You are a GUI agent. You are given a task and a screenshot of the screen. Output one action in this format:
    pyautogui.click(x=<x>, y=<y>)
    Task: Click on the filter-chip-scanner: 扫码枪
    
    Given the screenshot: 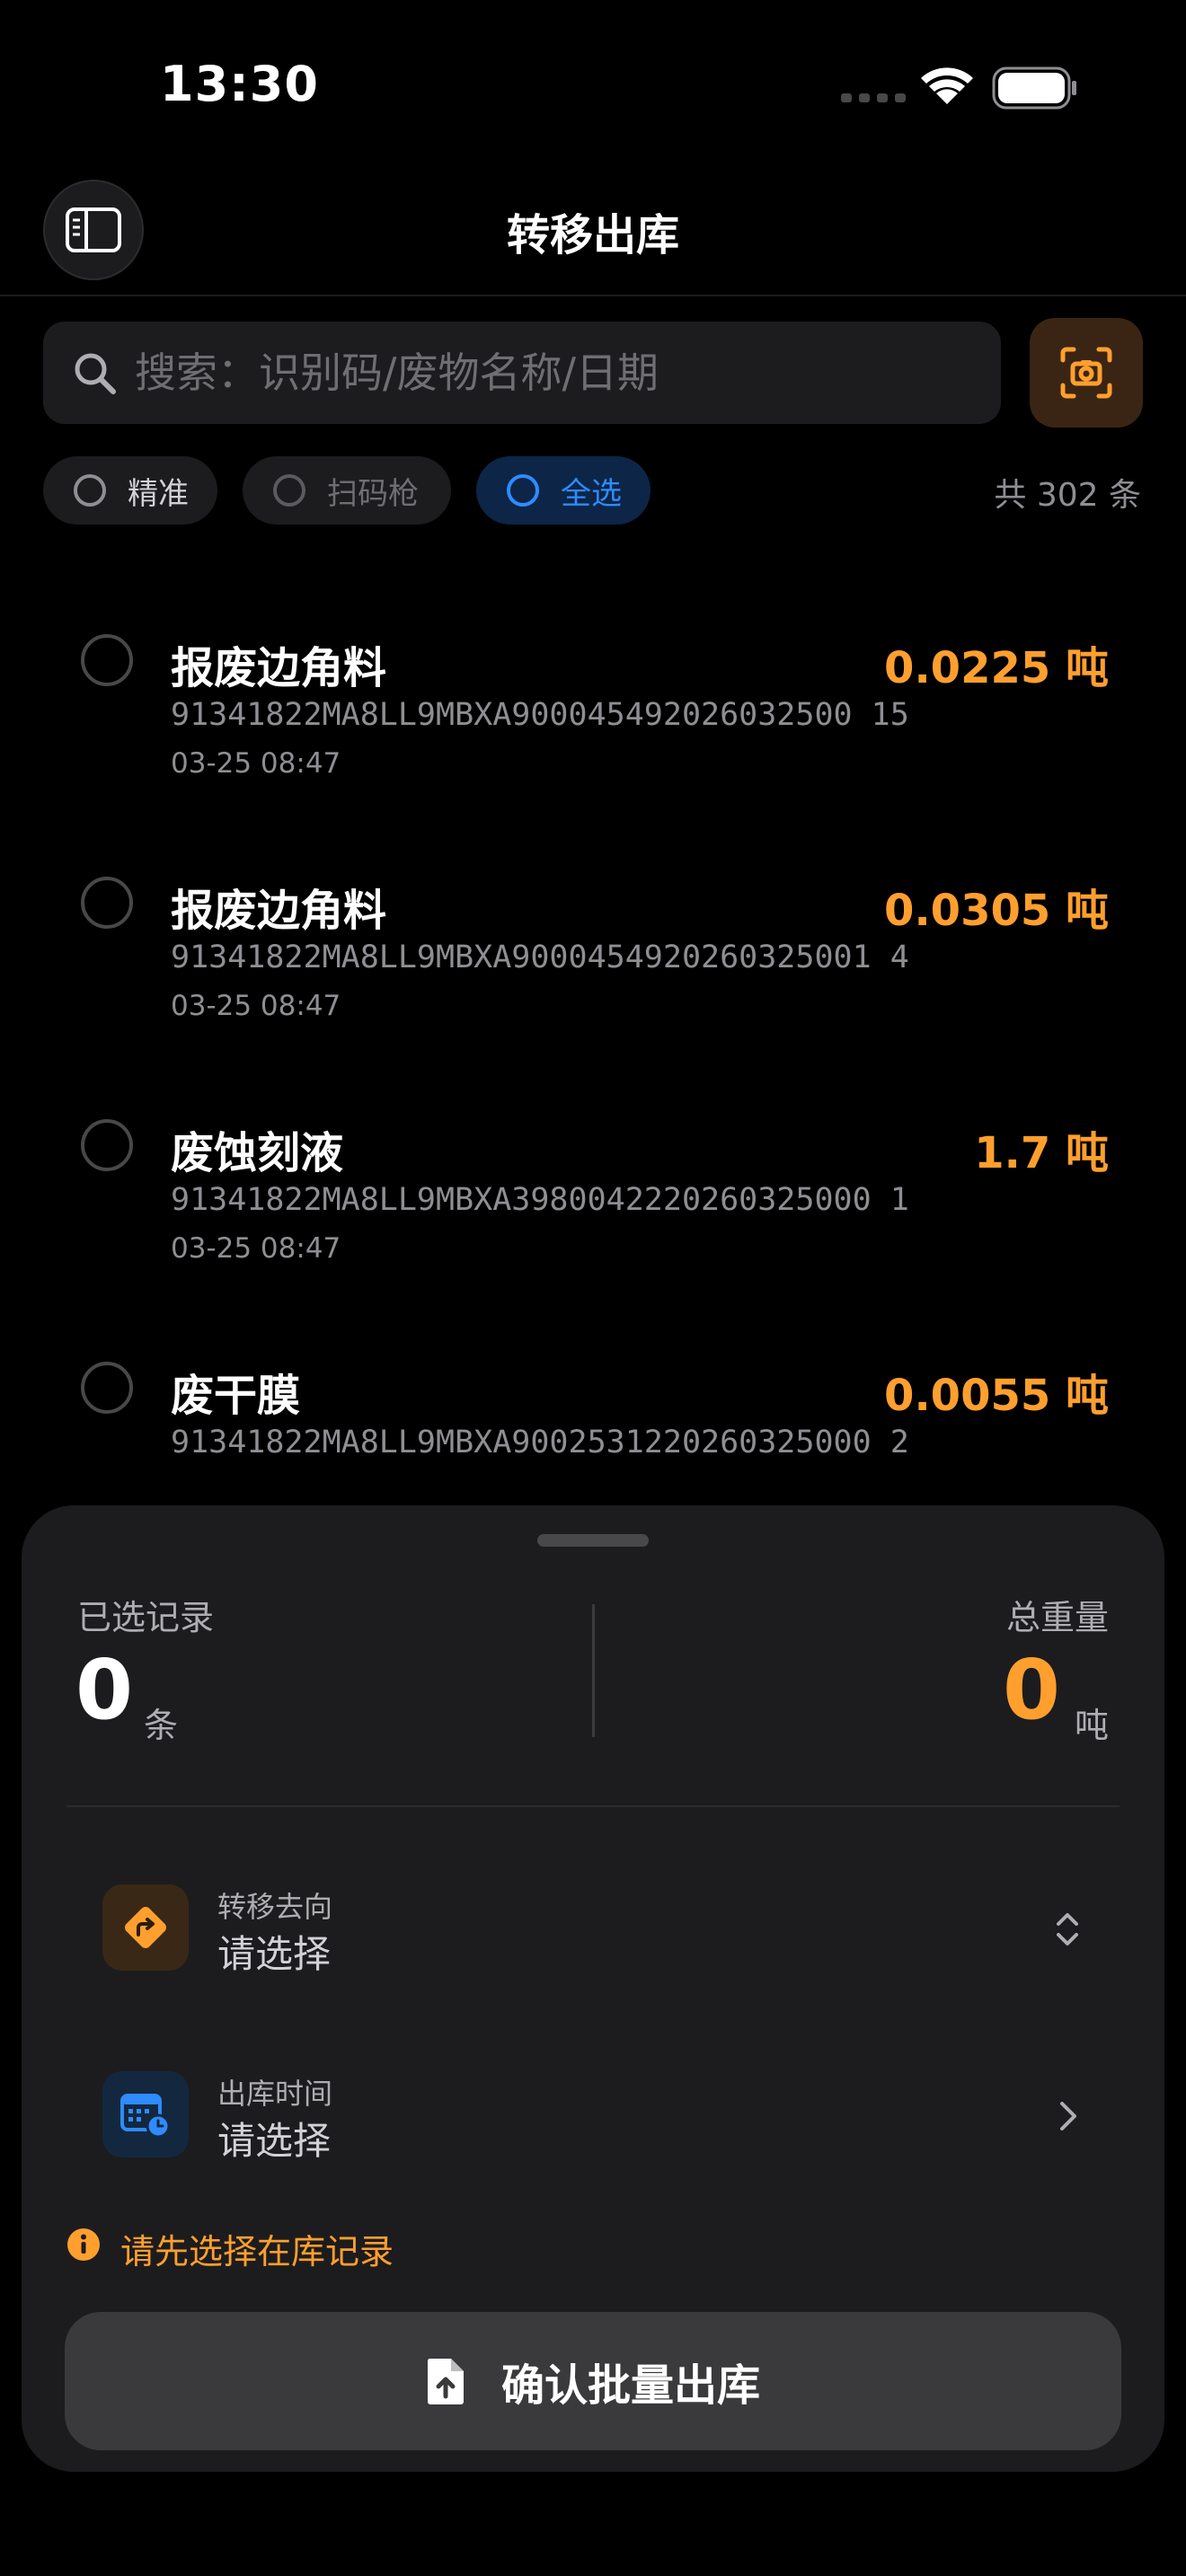 What is the action you would take?
    pyautogui.click(x=347, y=490)
    